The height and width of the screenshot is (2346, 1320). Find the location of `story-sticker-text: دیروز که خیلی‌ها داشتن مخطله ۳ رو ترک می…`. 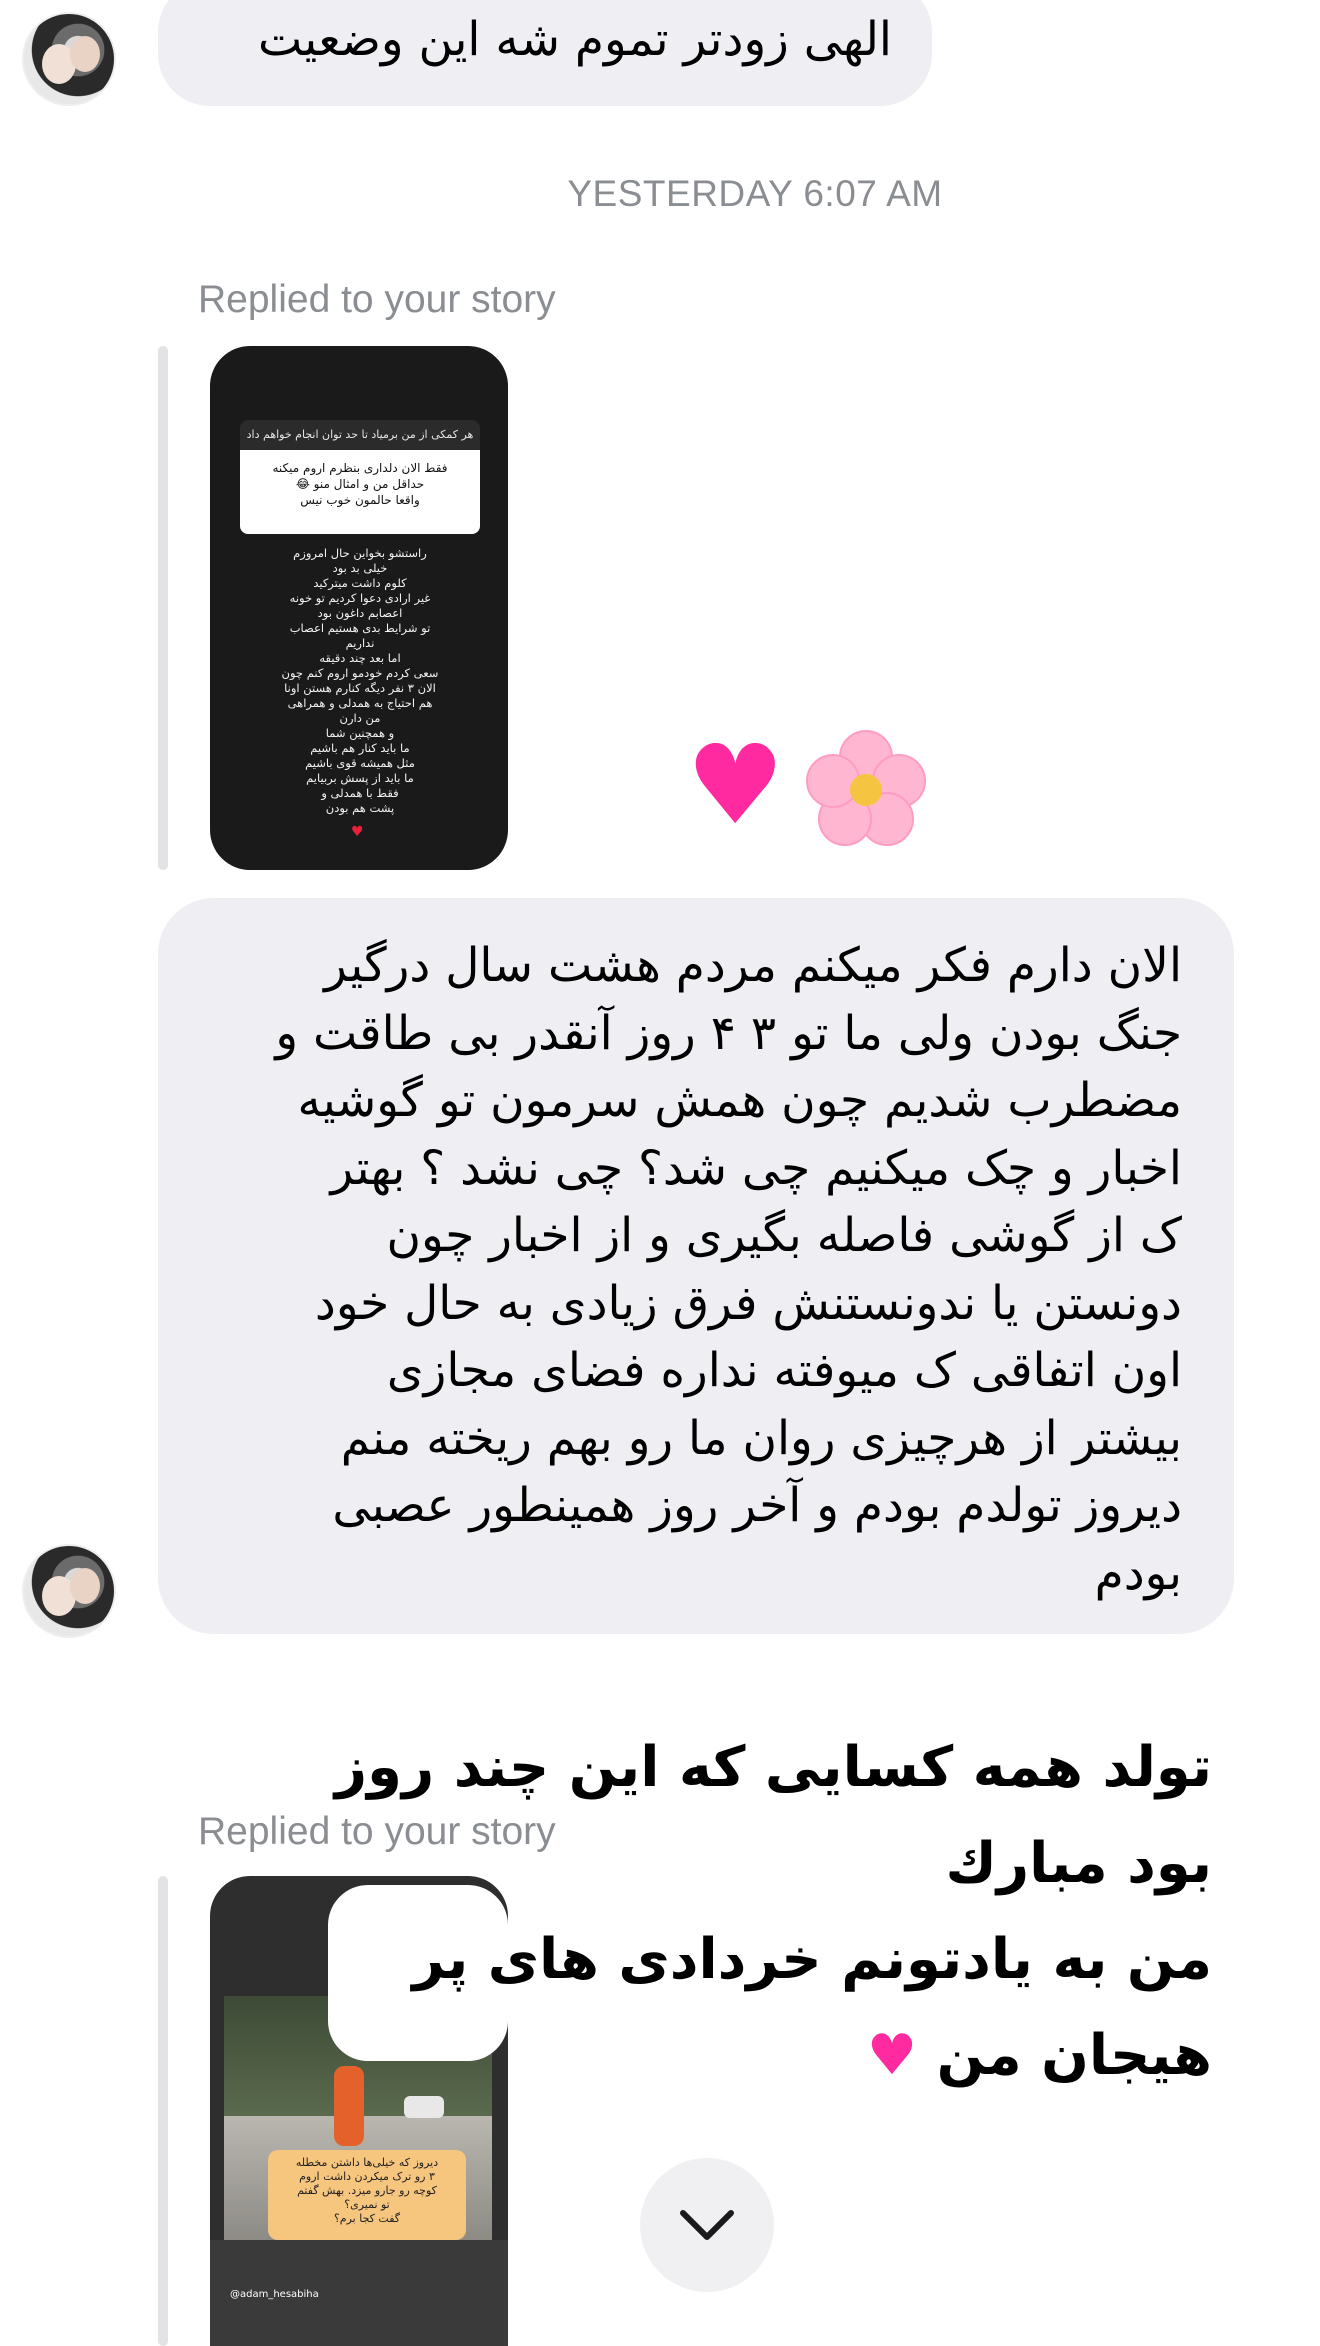

story-sticker-text: دیروز که خیلی‌ها داشتن مخطله ۳ رو ترک می… is located at coordinates (367, 2195).